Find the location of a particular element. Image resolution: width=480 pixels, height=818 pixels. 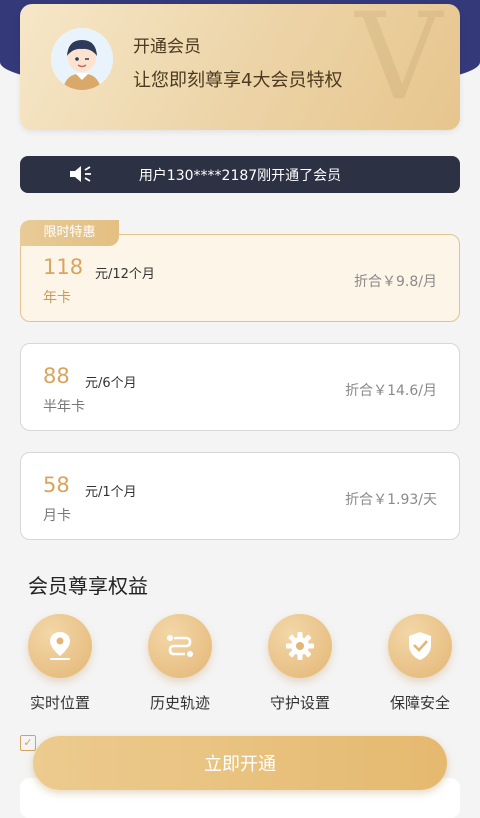

gear-icon is located at coordinates (300, 646).